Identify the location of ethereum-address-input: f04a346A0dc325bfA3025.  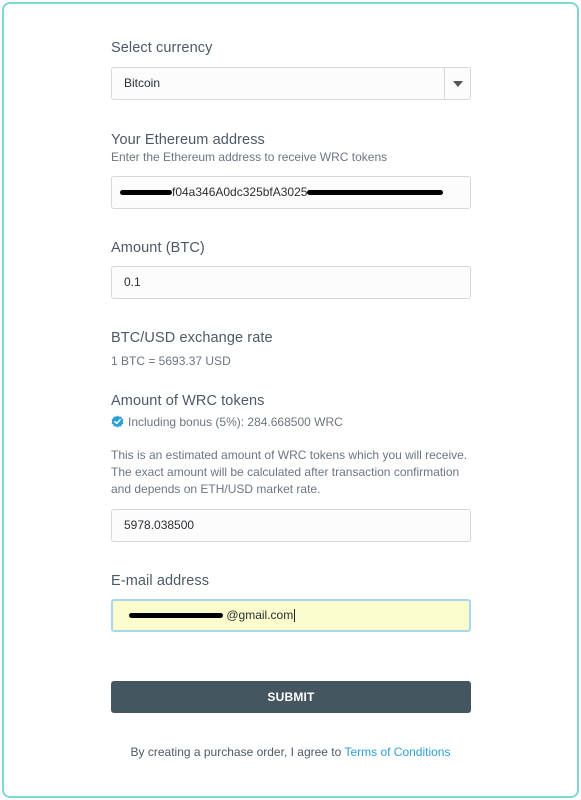
(291, 192).